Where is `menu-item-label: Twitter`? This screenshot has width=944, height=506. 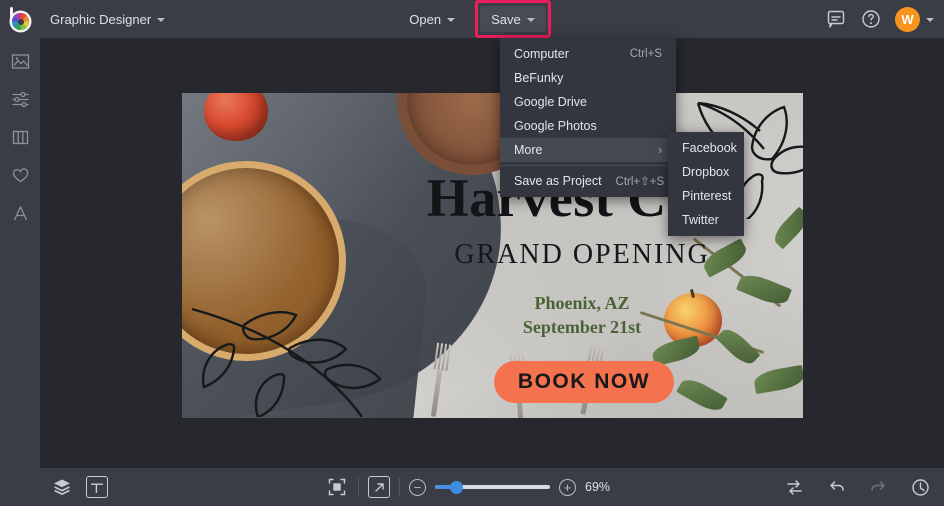
menu-item-label: Twitter is located at coordinates (700, 220).